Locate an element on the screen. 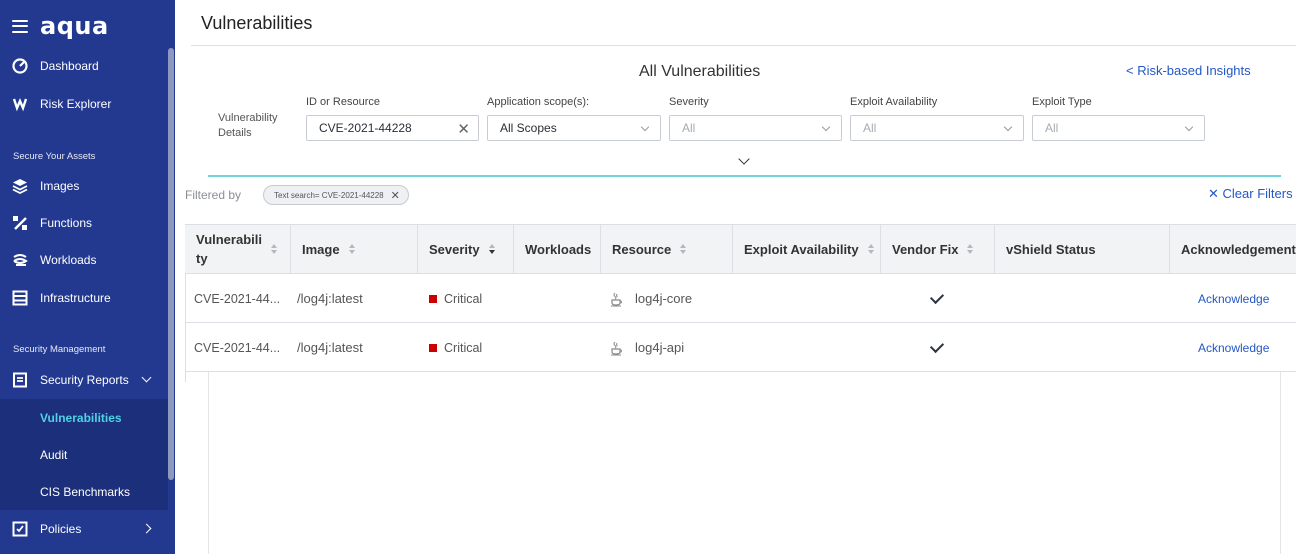 The image size is (1296, 554). sort-desc-icon is located at coordinates (492, 249).